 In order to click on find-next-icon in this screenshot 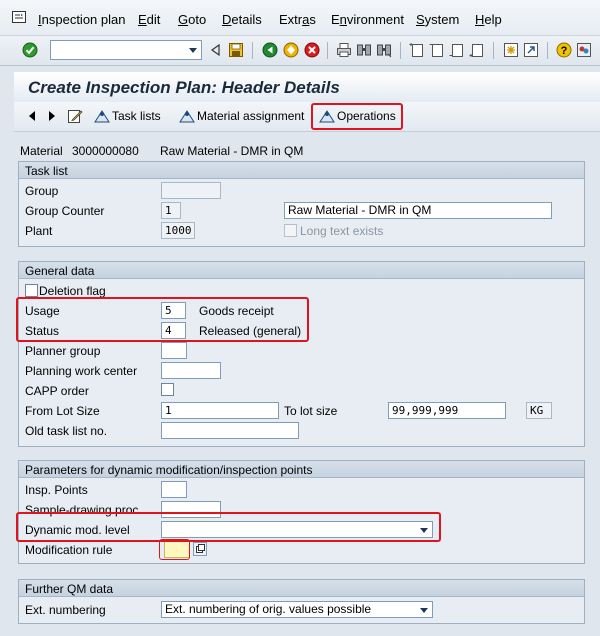, I will do `click(384, 50)`.